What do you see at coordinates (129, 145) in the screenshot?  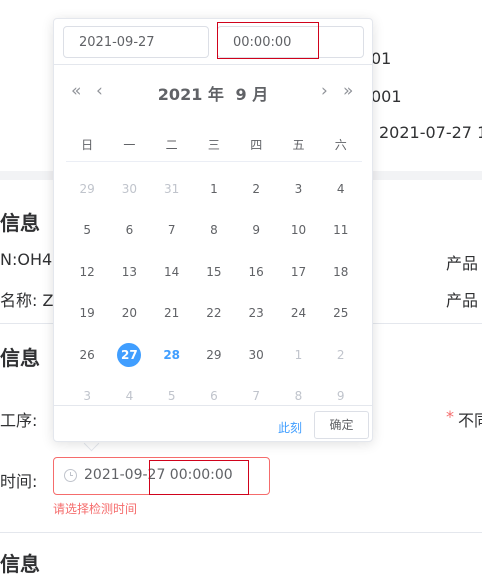 I see `weekday-label: 一` at bounding box center [129, 145].